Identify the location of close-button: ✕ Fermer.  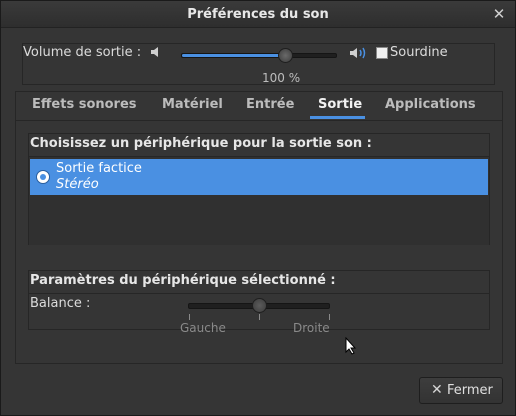
(461, 390).